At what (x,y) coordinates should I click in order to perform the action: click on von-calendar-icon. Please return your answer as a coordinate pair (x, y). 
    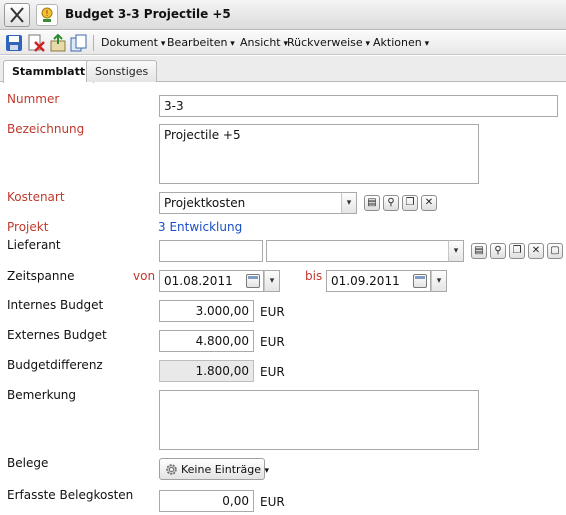
    Looking at the image, I should click on (253, 281).